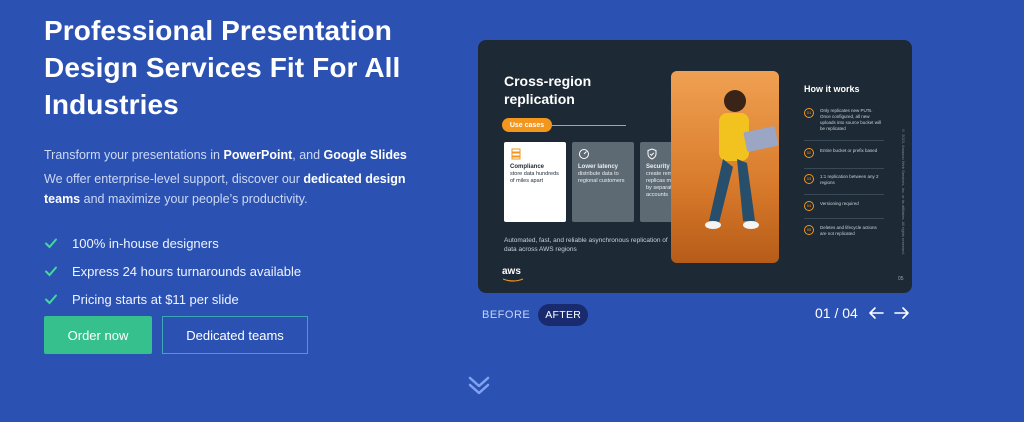  I want to click on slide-page-number: 05, so click(901, 279).